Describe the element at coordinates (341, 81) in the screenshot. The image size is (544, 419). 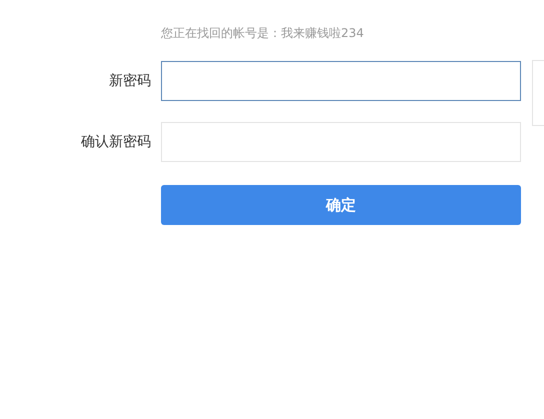
I see `password-field` at that location.